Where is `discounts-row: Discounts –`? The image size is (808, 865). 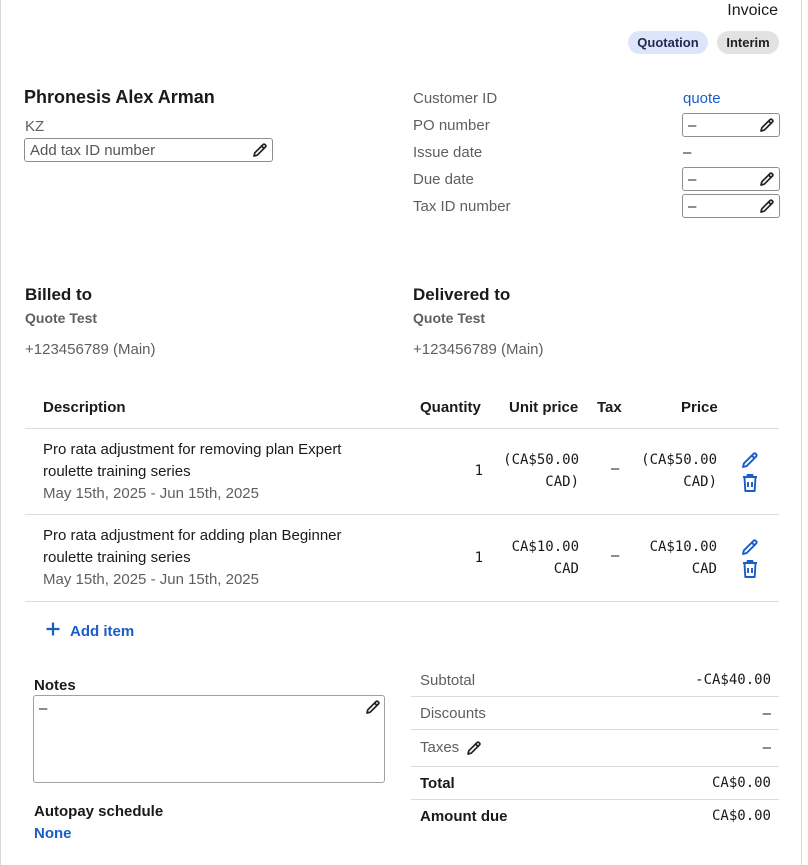 discounts-row: Discounts – is located at coordinates (595, 713).